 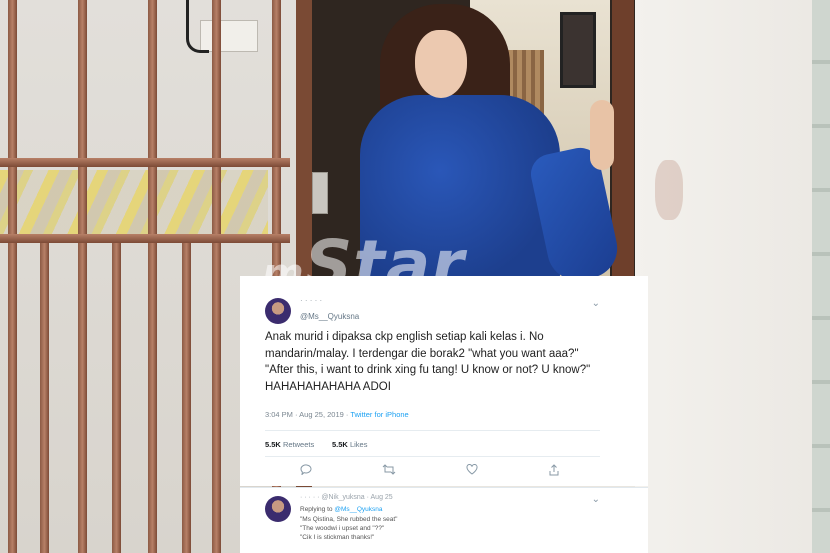 What do you see at coordinates (602, 135) in the screenshot?
I see `person-hand` at bounding box center [602, 135].